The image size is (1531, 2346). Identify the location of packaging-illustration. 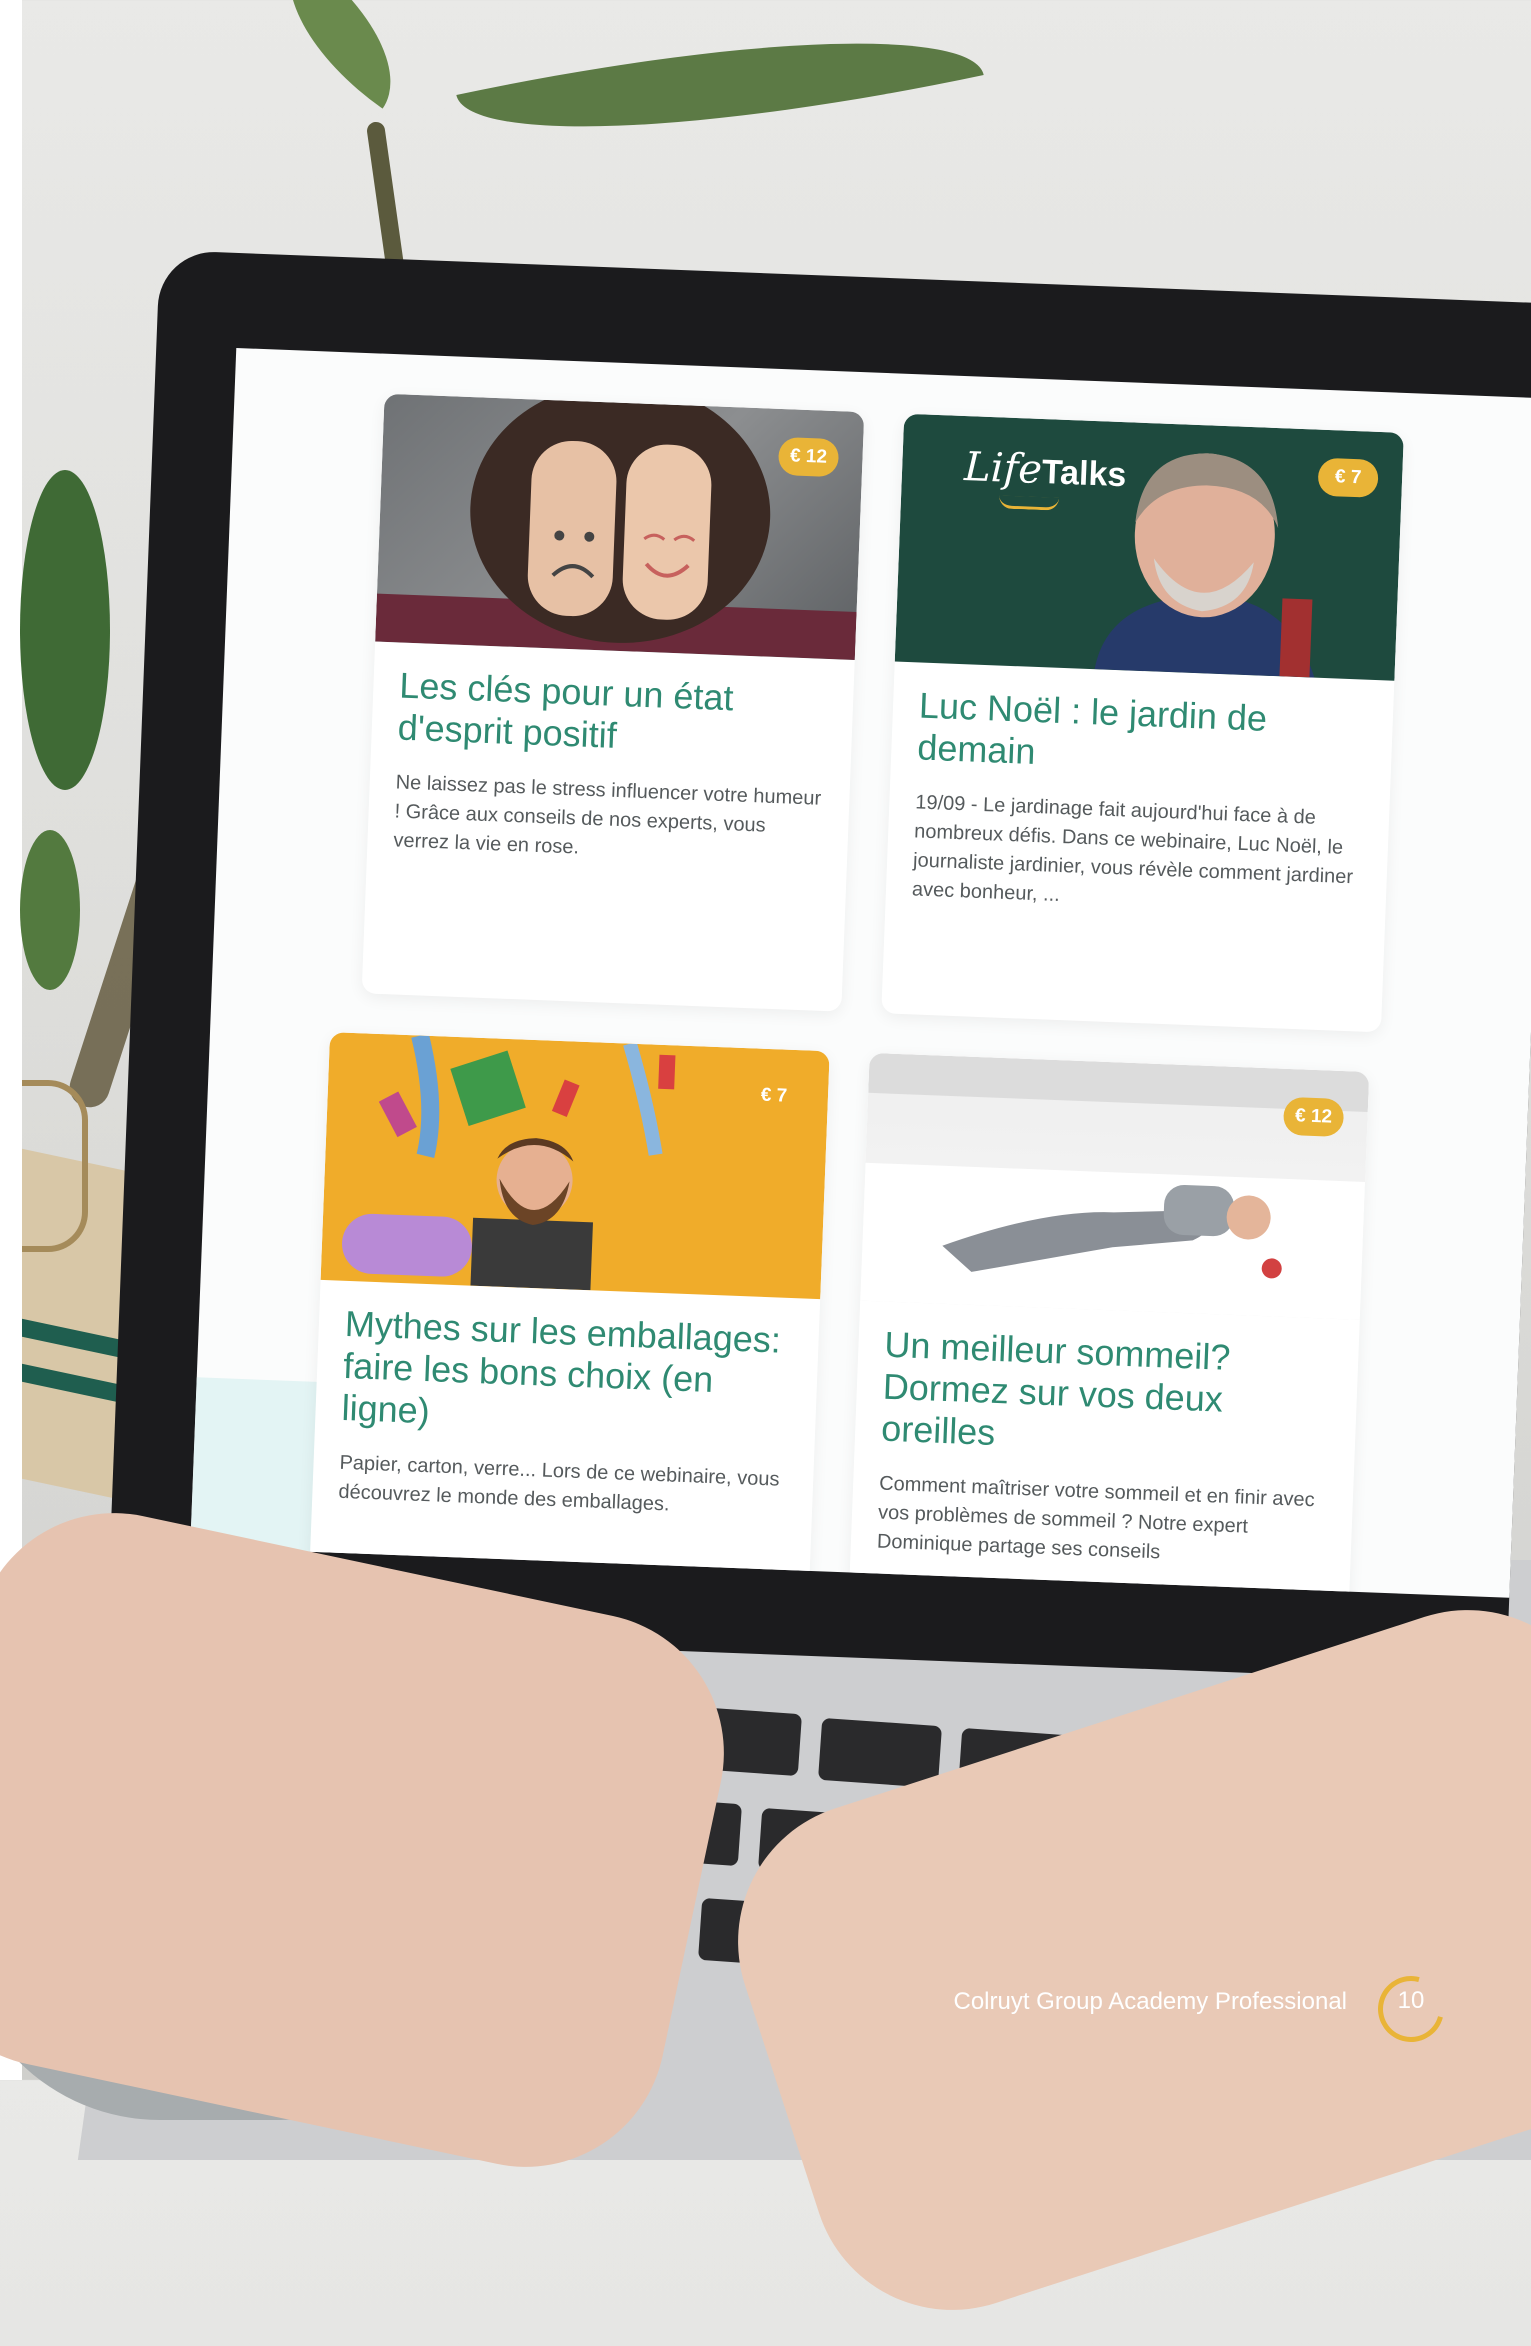
(509, 1162).